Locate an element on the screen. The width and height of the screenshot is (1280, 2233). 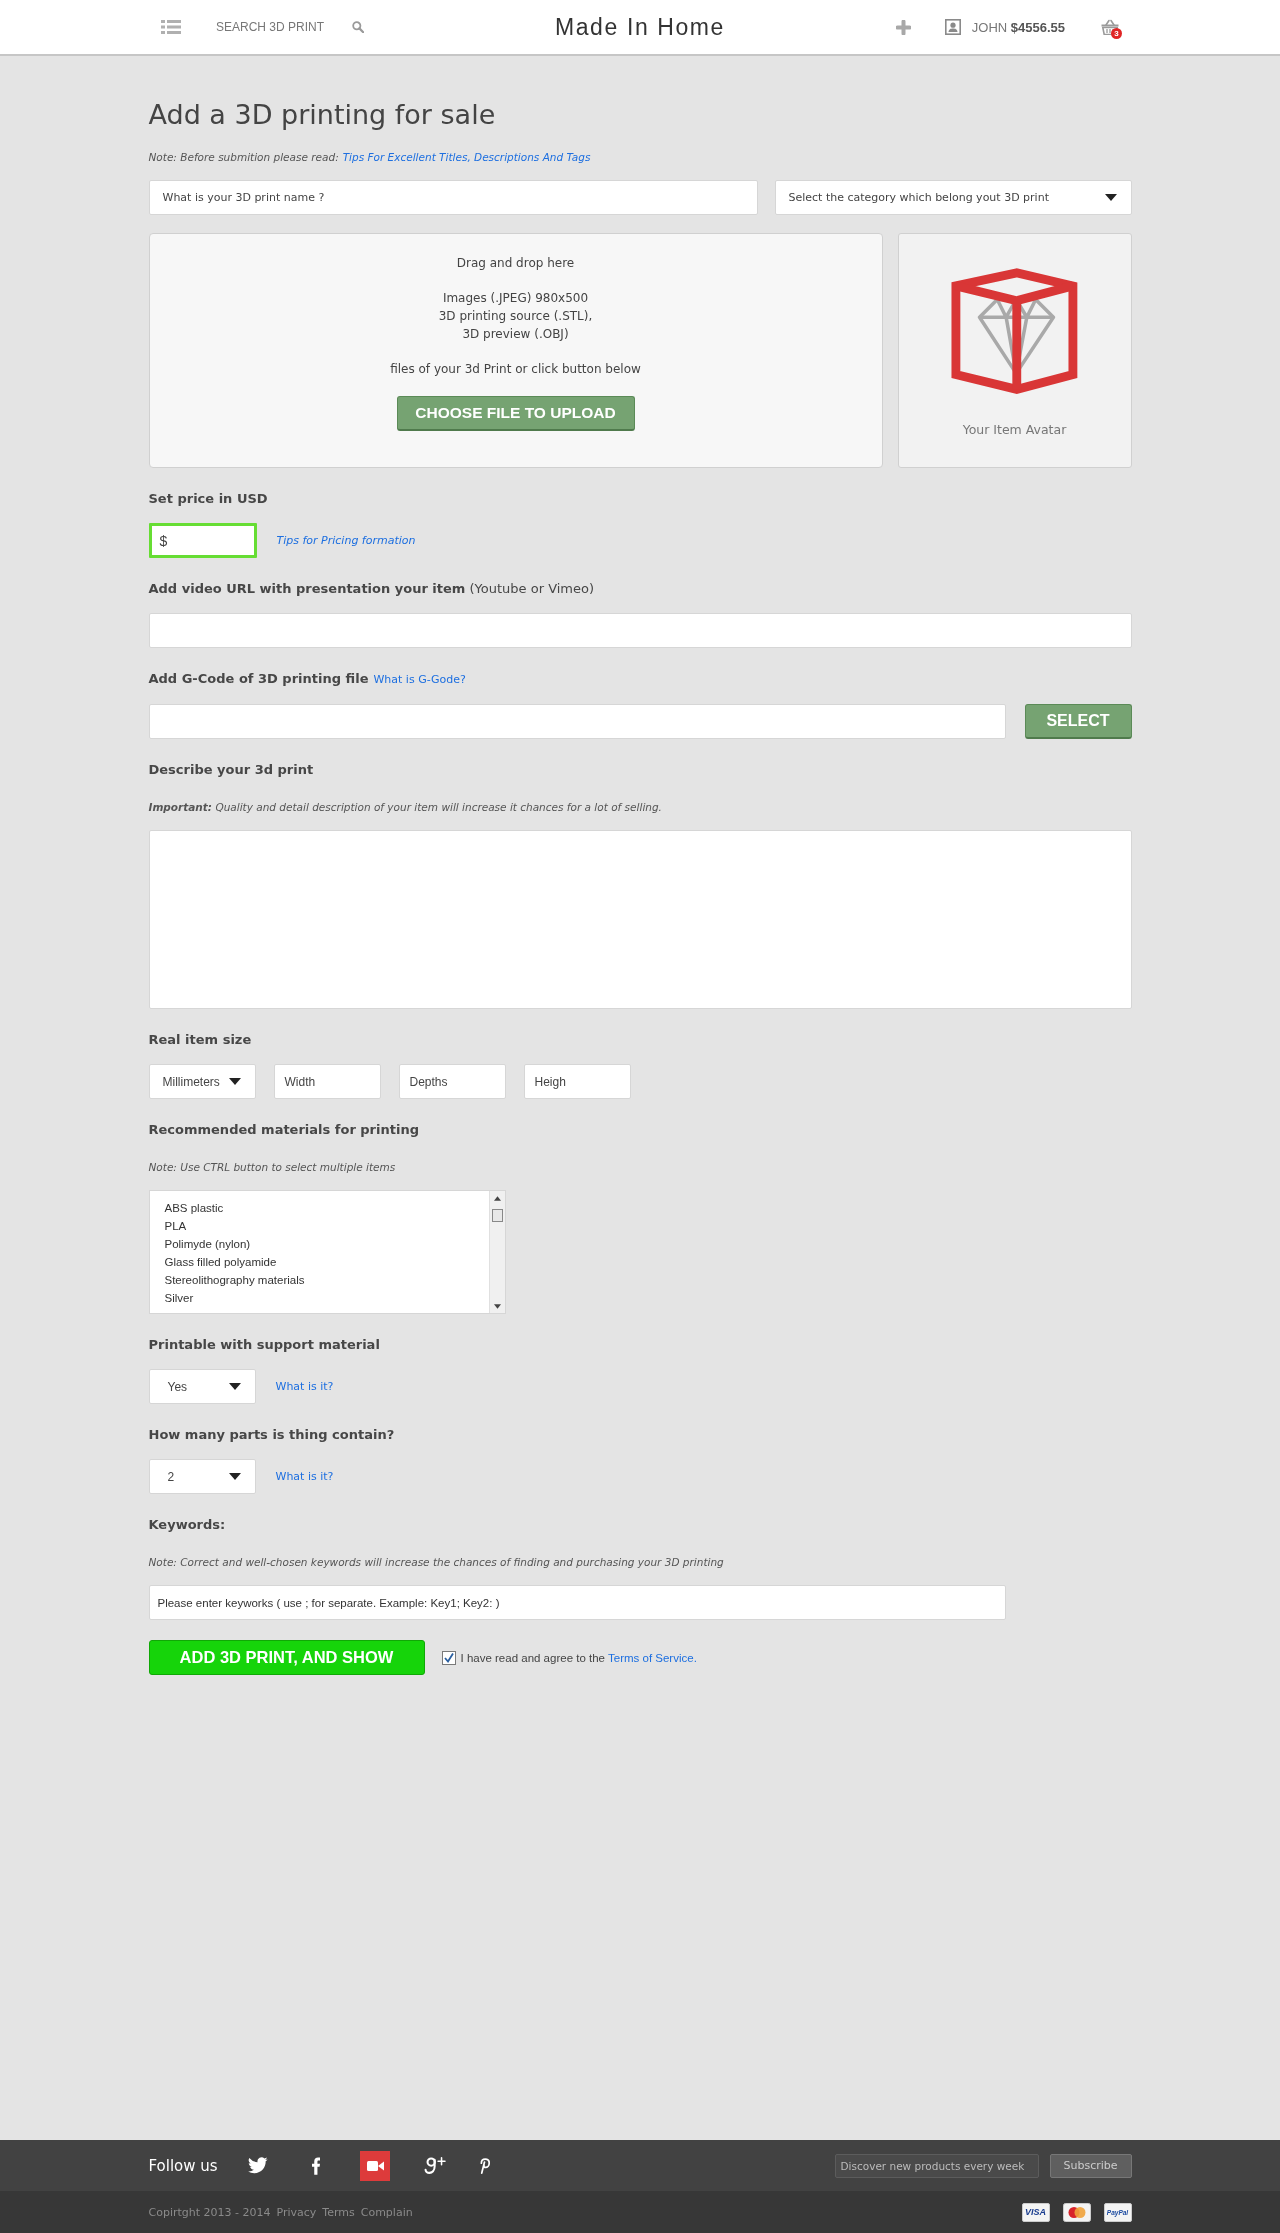
g-plus-icon is located at coordinates (435, 2165).